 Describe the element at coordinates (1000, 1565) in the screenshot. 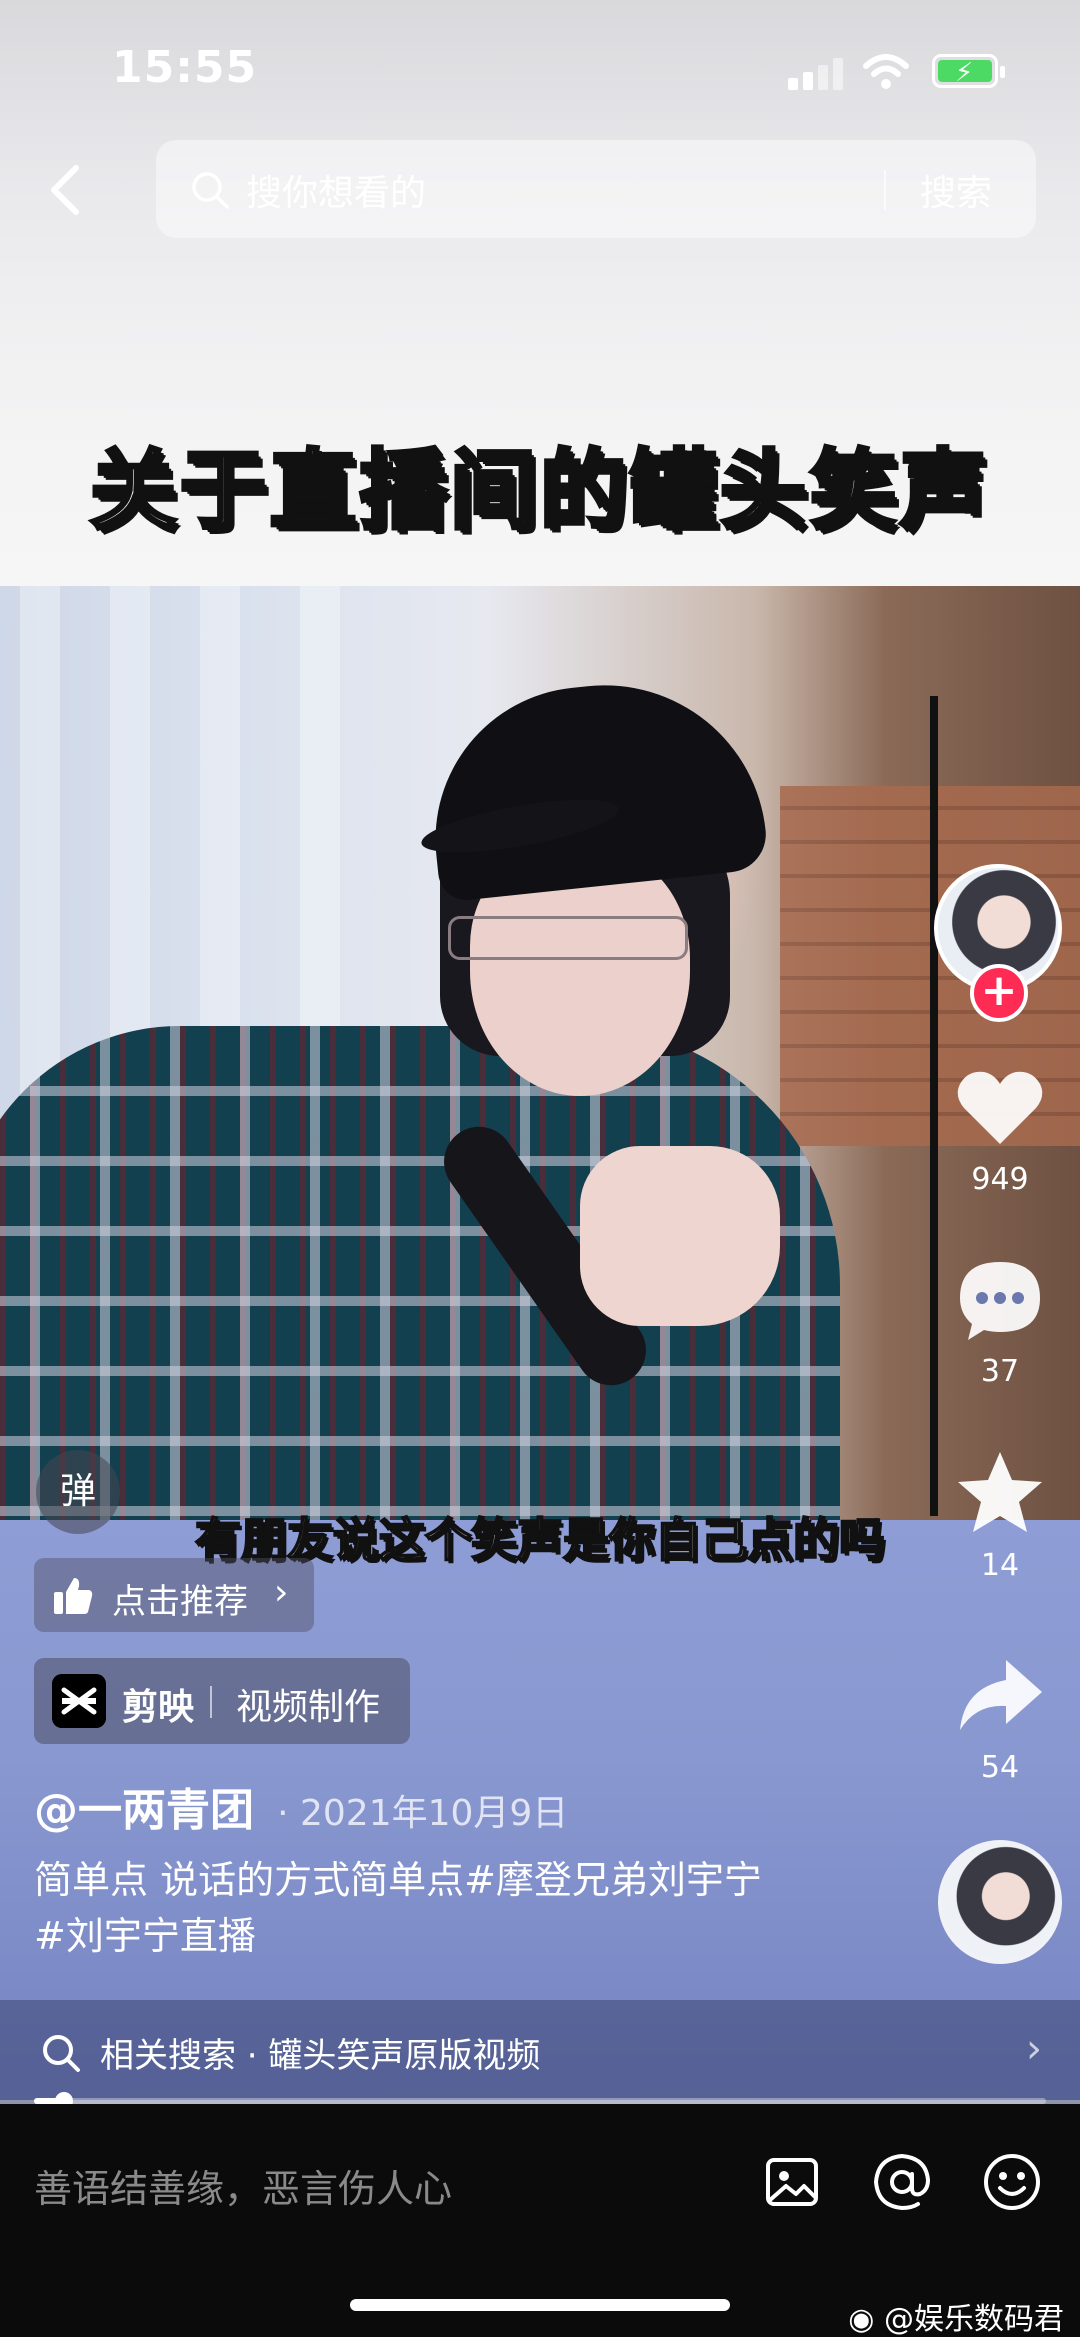

I see `favorite-count: 14` at that location.